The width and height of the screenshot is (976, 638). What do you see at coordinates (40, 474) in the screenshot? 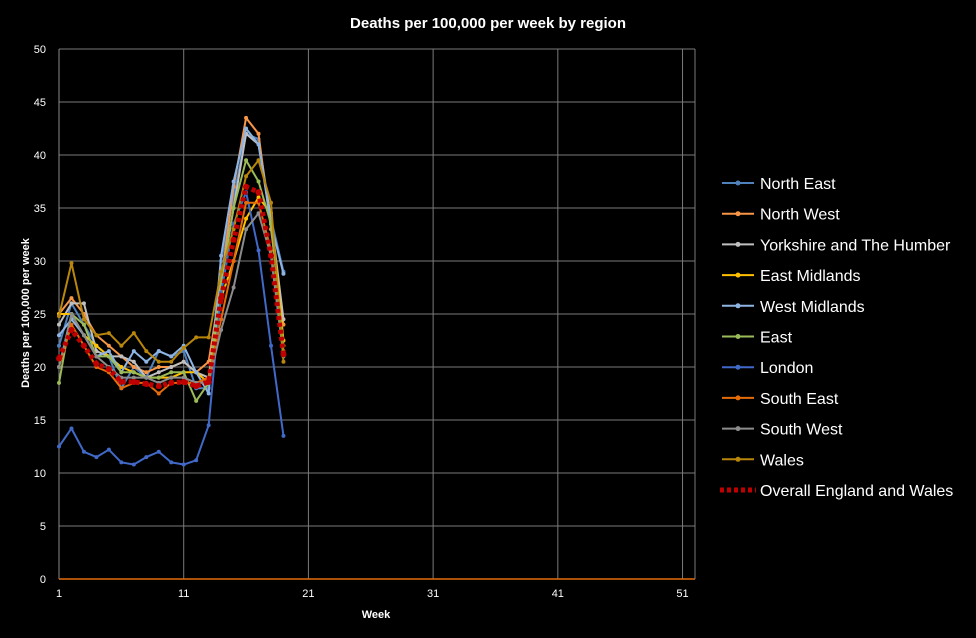
I see `y-tick-label: 10` at bounding box center [40, 474].